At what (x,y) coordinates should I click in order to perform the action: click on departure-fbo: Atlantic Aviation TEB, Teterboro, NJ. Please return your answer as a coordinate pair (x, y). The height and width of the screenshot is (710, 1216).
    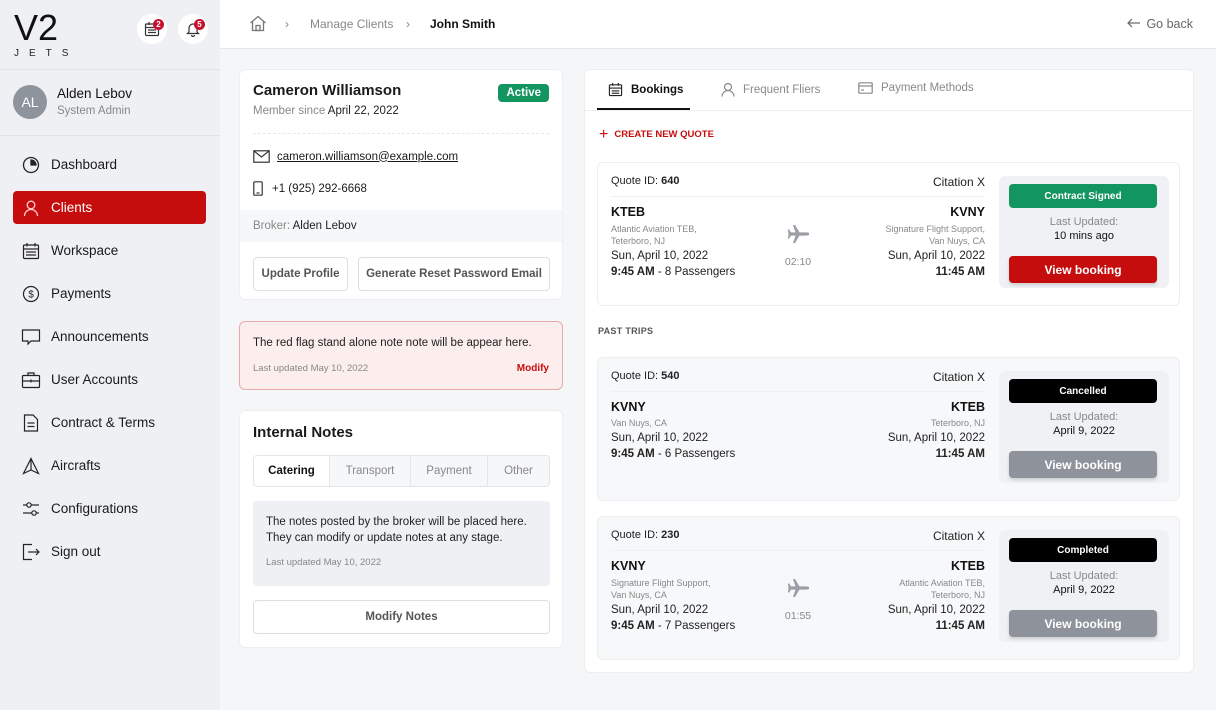
    Looking at the image, I should click on (701, 235).